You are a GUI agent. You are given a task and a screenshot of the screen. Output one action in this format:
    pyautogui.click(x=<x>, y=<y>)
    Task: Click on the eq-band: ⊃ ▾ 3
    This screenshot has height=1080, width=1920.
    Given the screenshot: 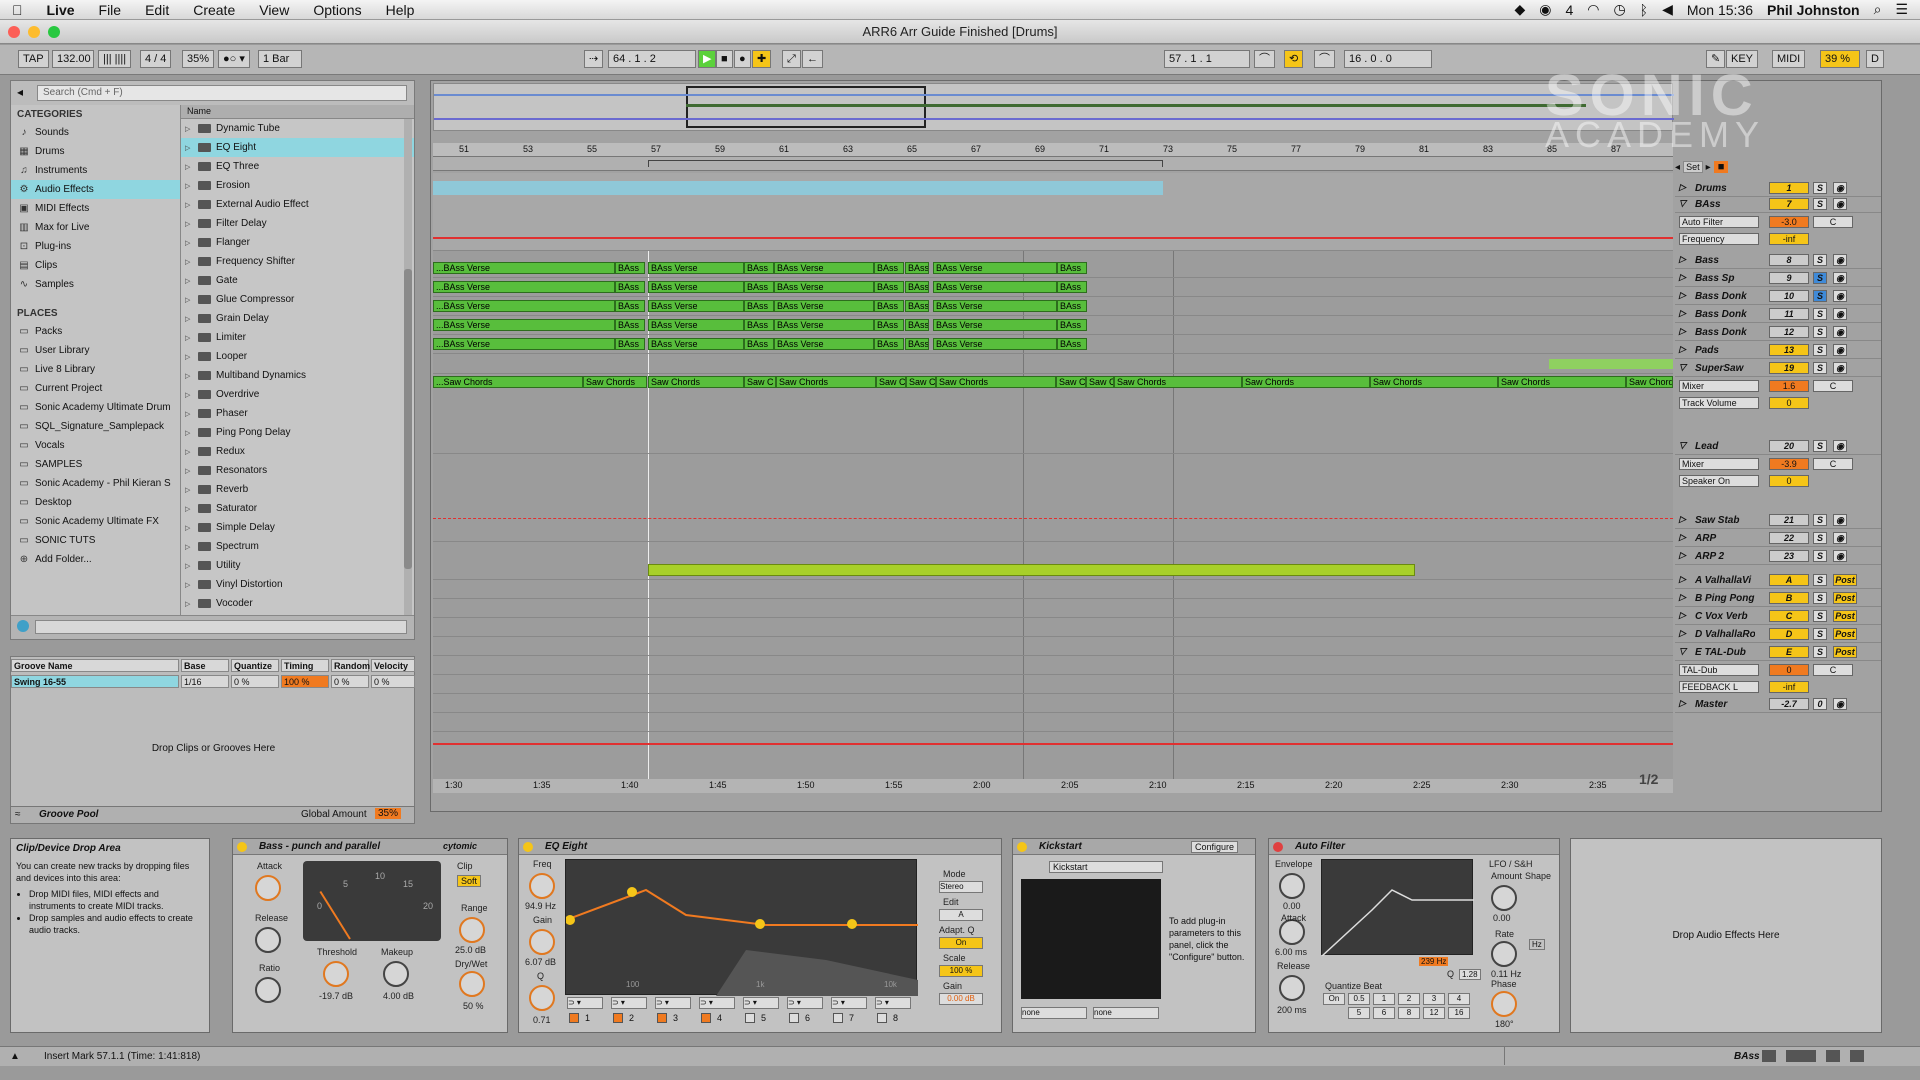 What is the action you would take?
    pyautogui.click(x=673, y=1012)
    